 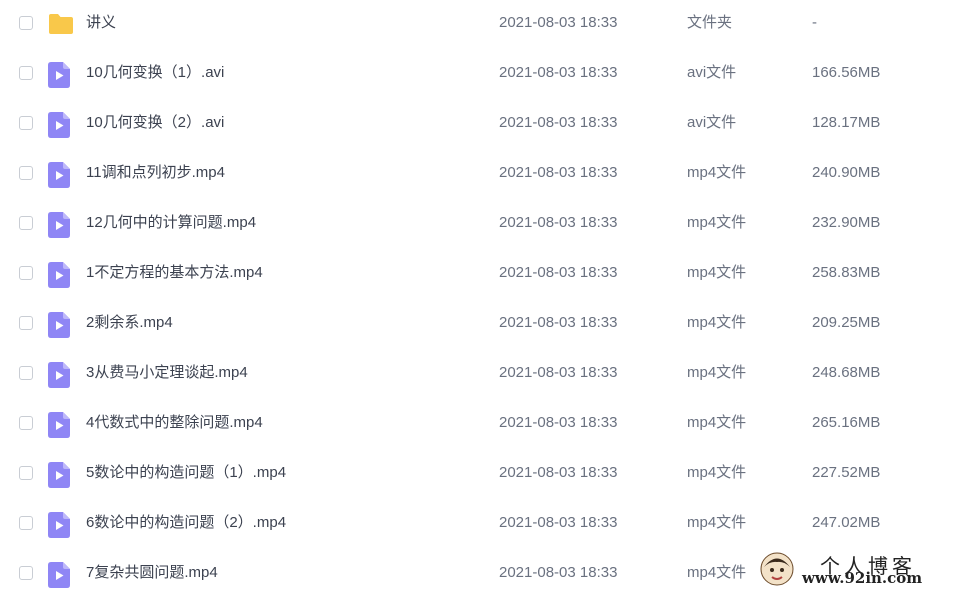 What do you see at coordinates (846, 72) in the screenshot?
I see `file-size: 166.56MB` at bounding box center [846, 72].